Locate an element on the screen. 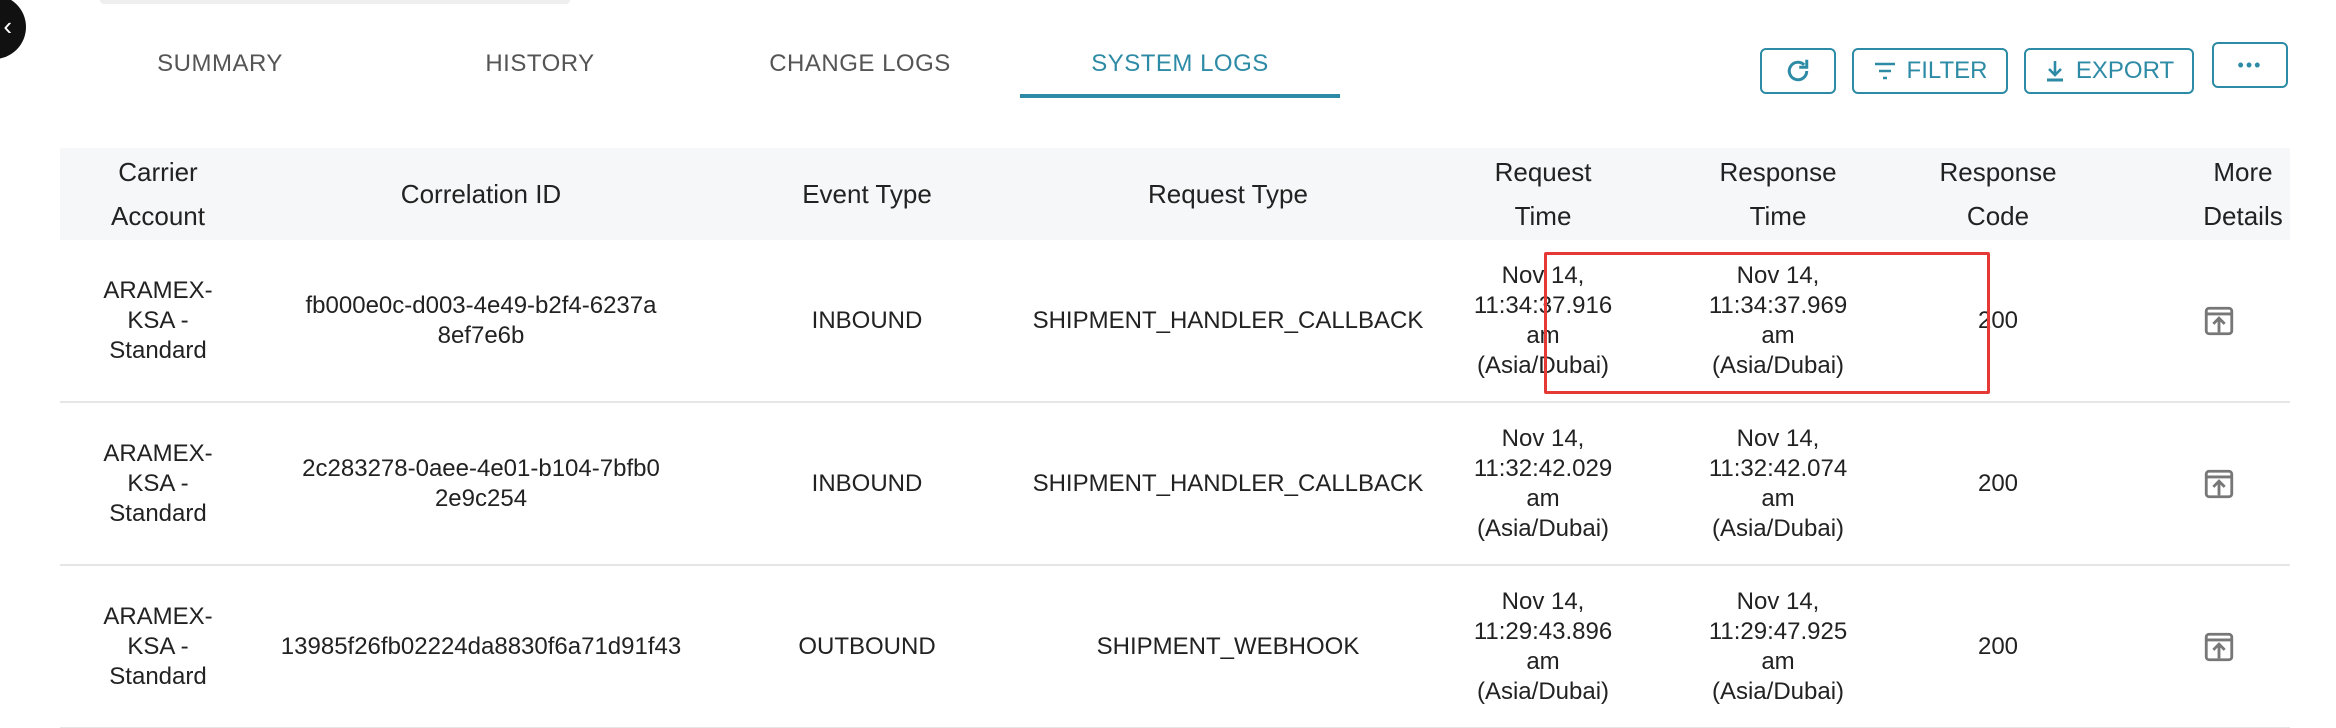 The height and width of the screenshot is (728, 2336). refresh-button is located at coordinates (1798, 71).